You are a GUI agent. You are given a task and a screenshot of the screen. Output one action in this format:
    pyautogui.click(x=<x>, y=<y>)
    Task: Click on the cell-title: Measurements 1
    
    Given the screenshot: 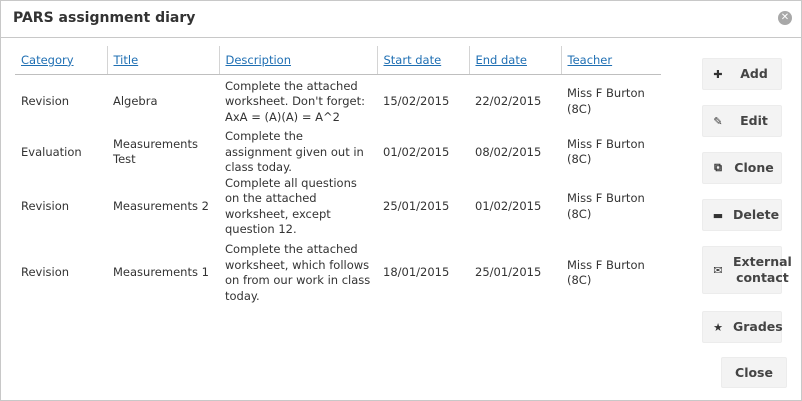 What is the action you would take?
    pyautogui.click(x=161, y=272)
    